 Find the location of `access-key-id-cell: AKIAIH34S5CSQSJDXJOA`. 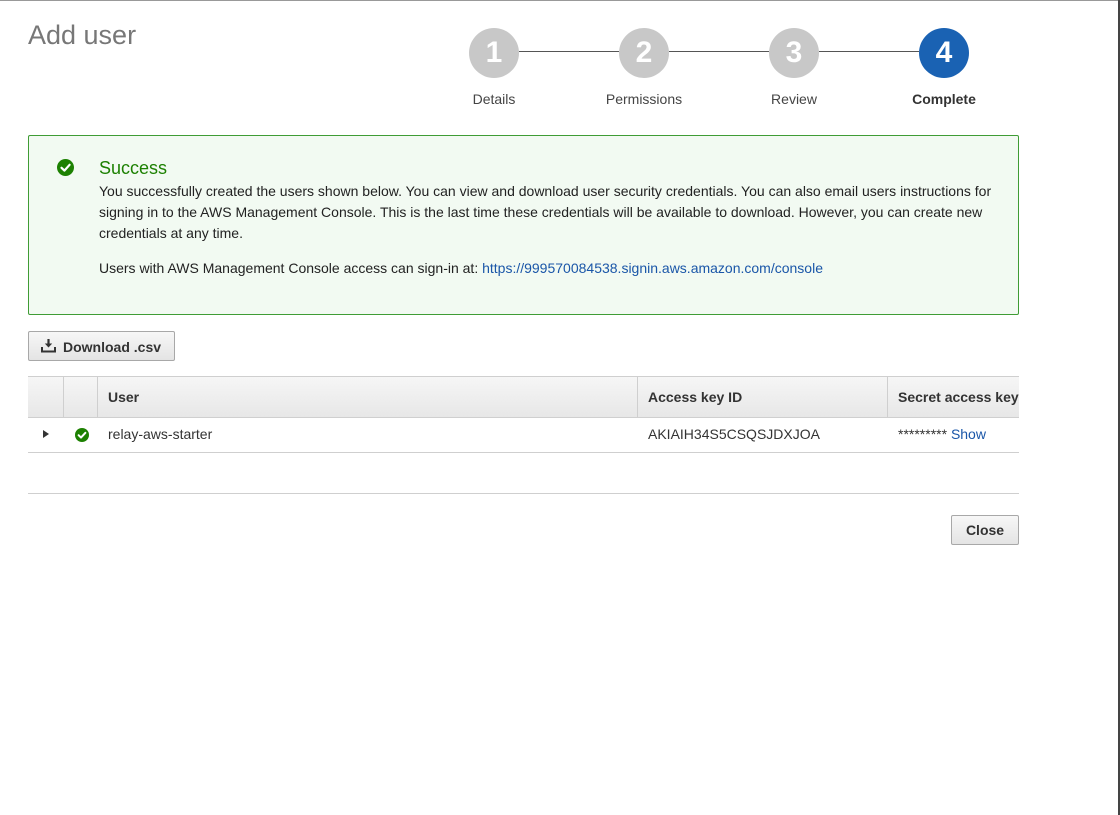

access-key-id-cell: AKIAIH34S5CSQSJDXJOA is located at coordinates (734, 434).